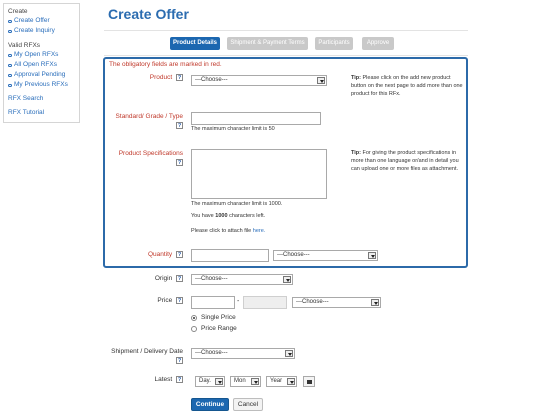 This screenshot has width=535, height=413. What do you see at coordinates (149, 116) in the screenshot?
I see `label-text: Standard/ Grade / Type` at bounding box center [149, 116].